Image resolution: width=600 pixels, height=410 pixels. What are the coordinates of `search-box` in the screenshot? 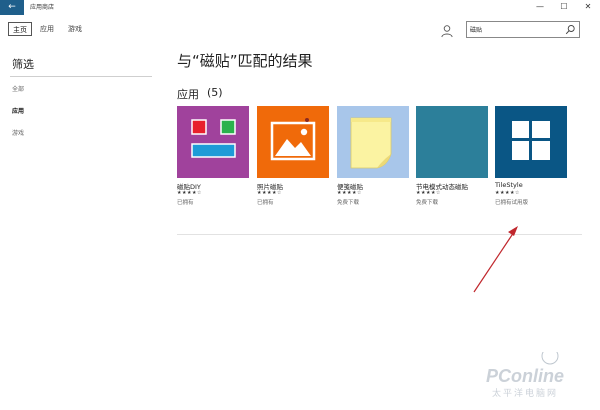 It's located at (523, 29).